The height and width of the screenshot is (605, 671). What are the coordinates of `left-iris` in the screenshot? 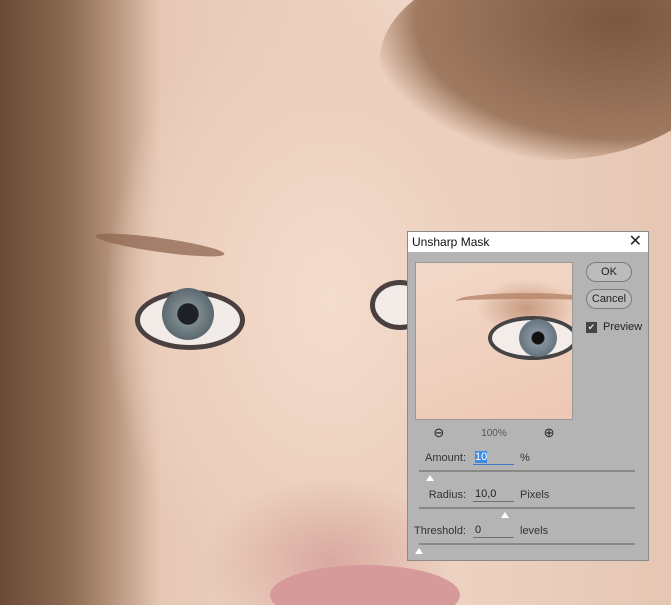 It's located at (188, 314).